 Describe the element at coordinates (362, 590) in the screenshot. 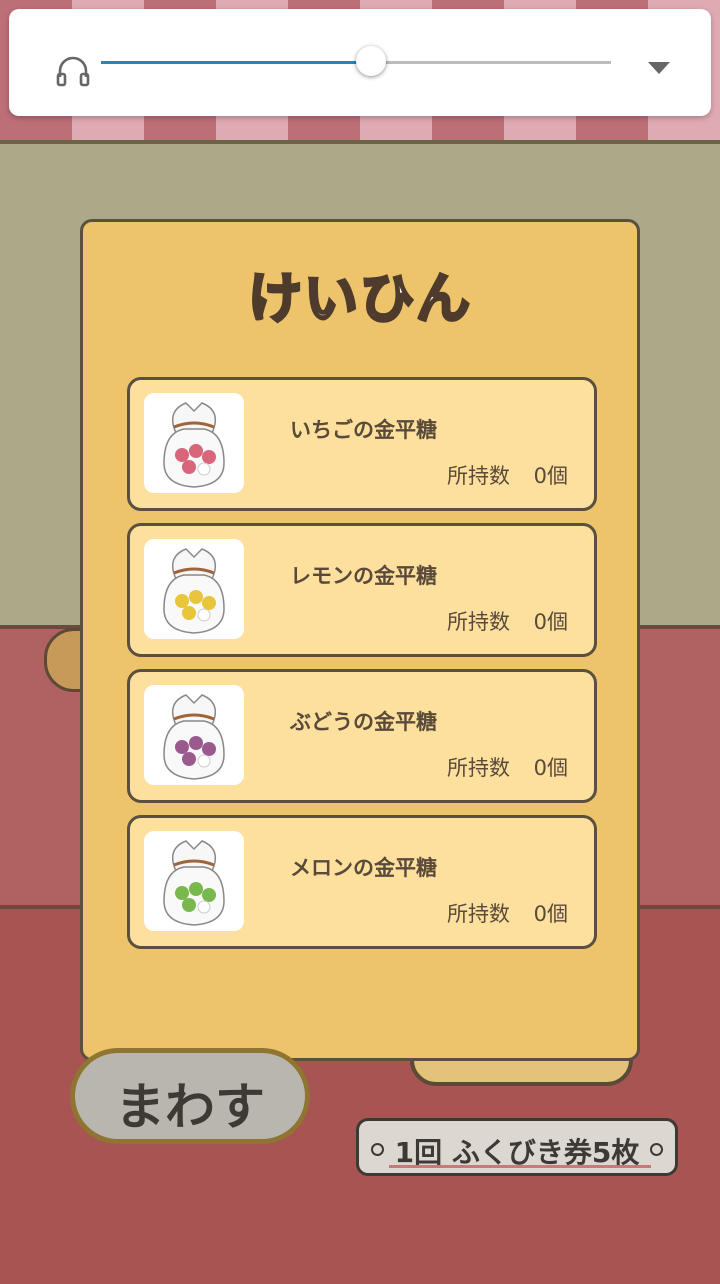

I see `prize-item-lemon: レモンの金平糖 所持数 0個` at that location.